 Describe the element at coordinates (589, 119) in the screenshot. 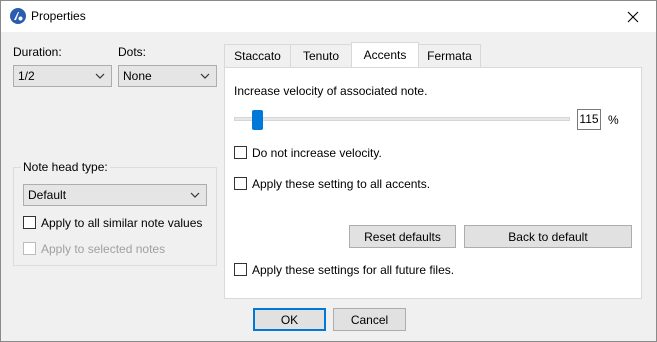

I see `velocity-input: 115` at that location.